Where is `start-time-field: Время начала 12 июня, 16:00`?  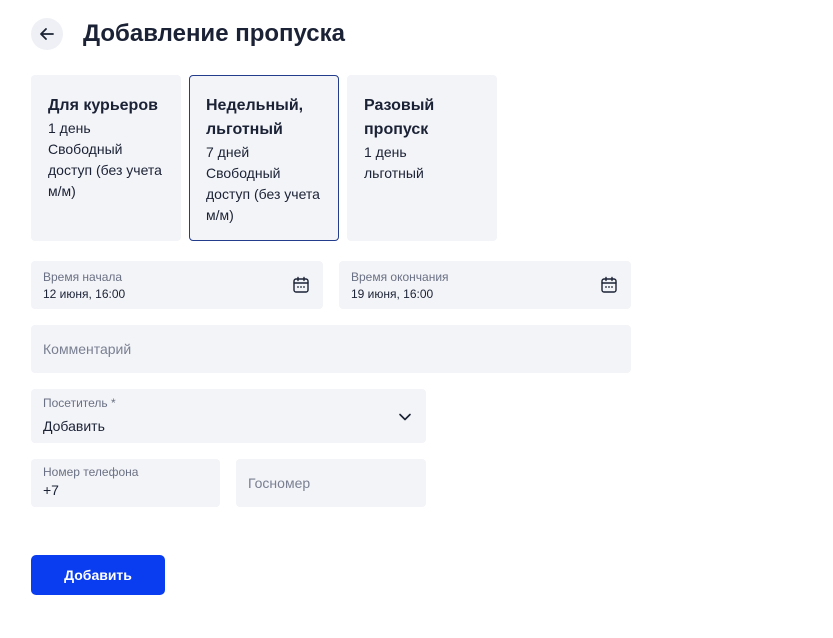
start-time-field: Время начала 12 июня, 16:00 is located at coordinates (177, 285).